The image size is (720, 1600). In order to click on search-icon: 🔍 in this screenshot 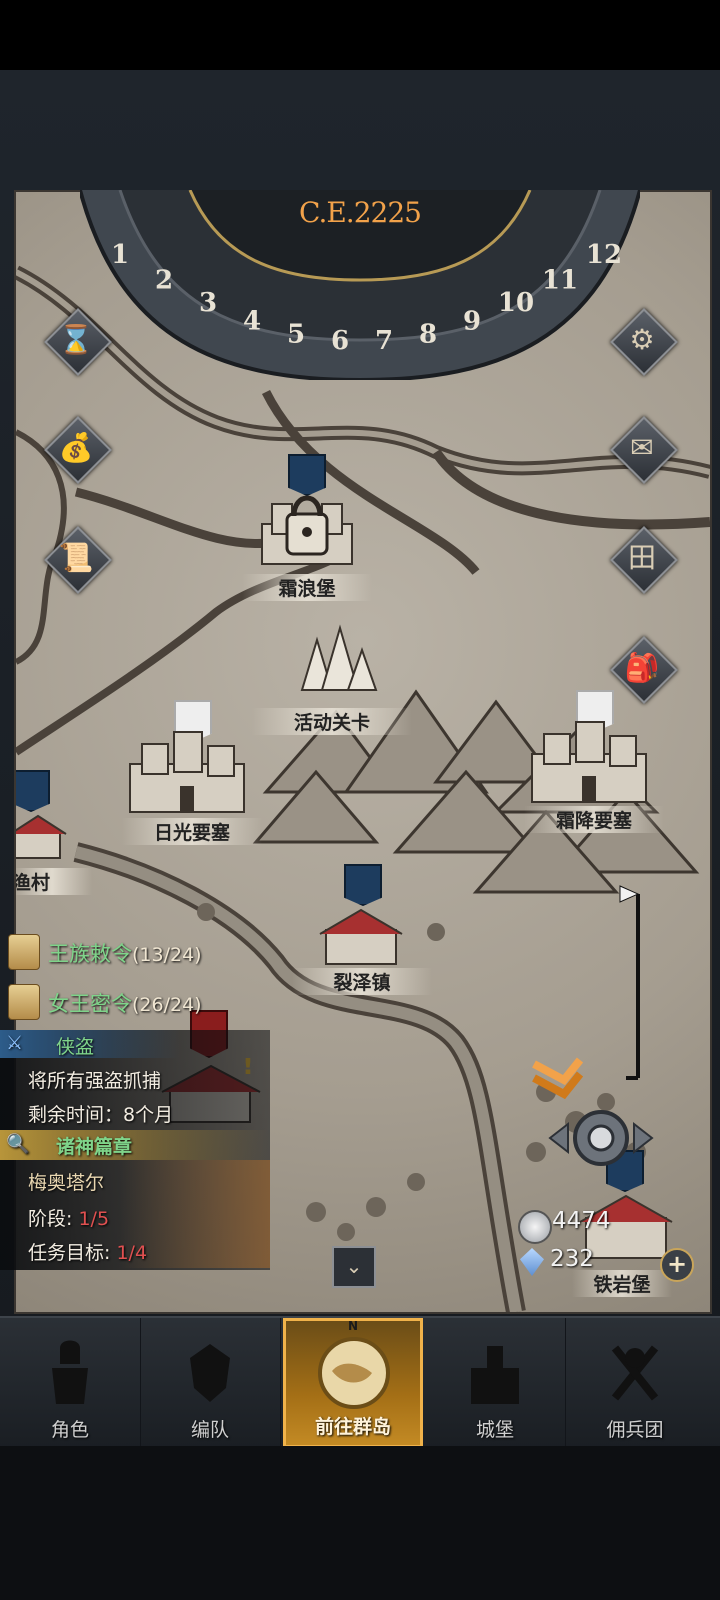, I will do `click(18, 1144)`.